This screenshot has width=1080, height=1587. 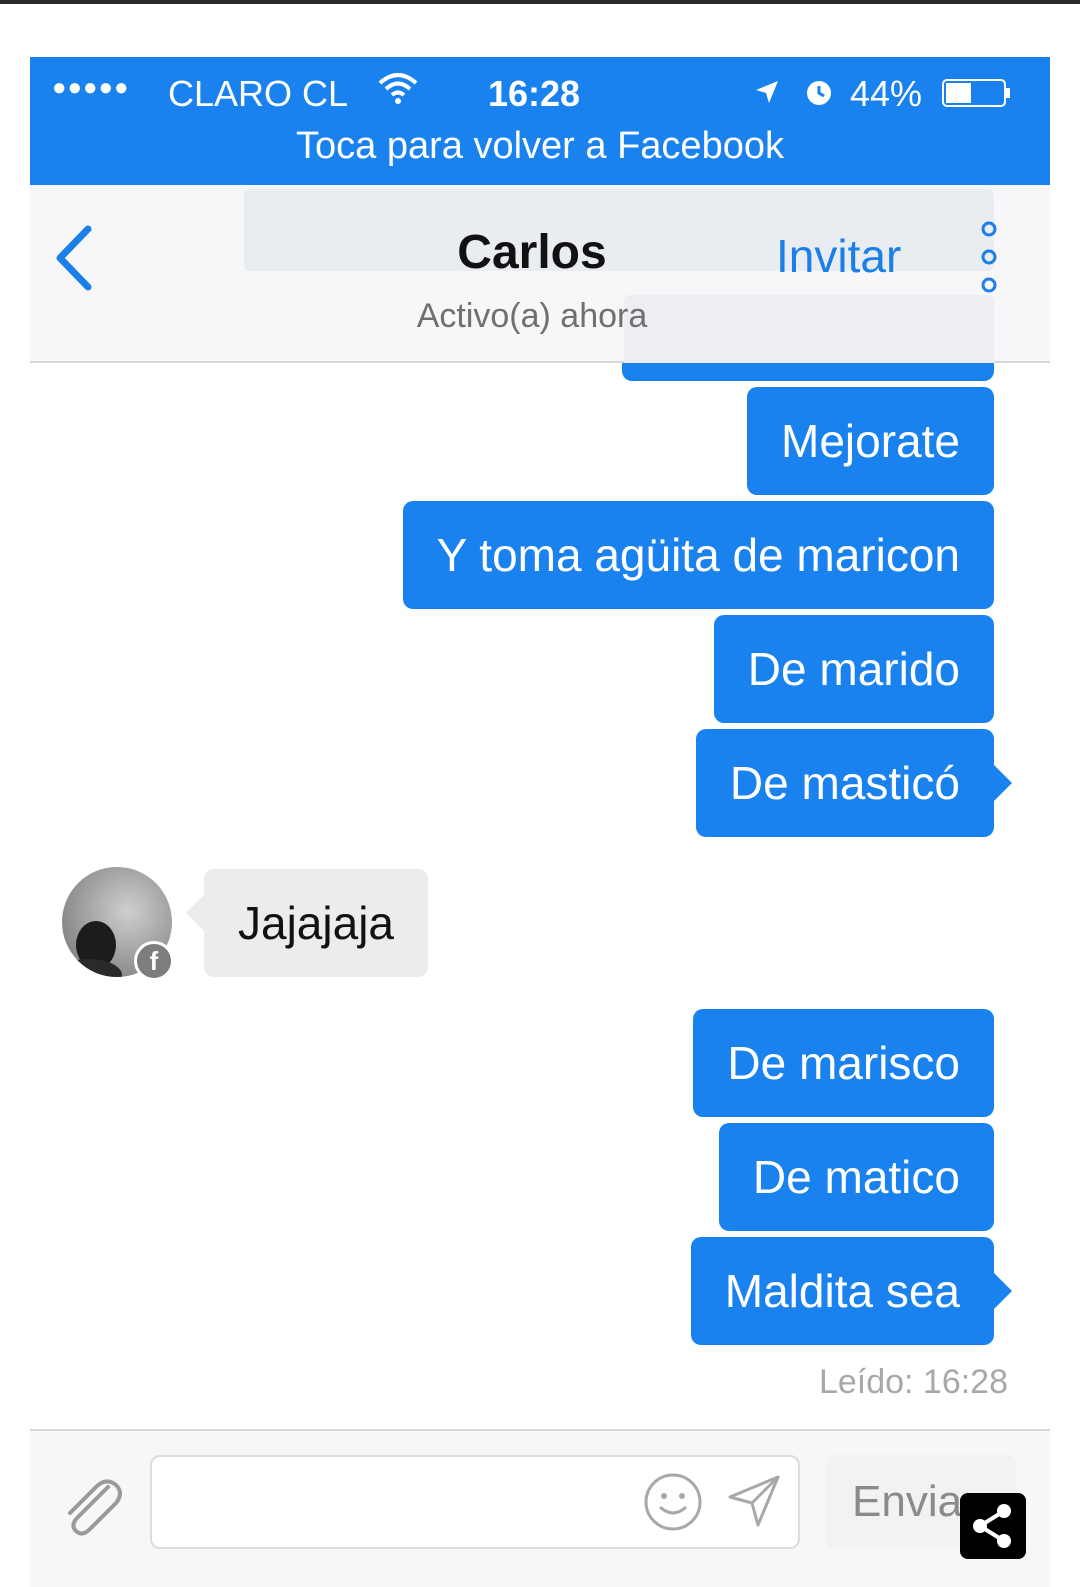 What do you see at coordinates (856, 1177) in the screenshot?
I see `outgoing-message: De matico` at bounding box center [856, 1177].